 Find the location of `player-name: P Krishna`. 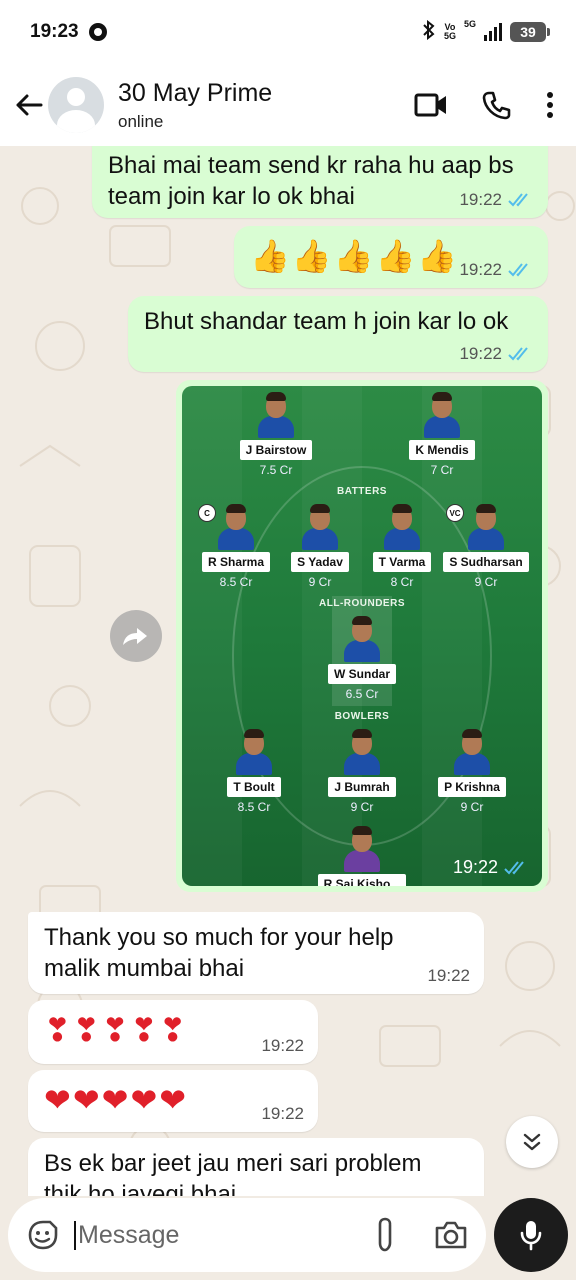

player-name: P Krishna is located at coordinates (472, 787).